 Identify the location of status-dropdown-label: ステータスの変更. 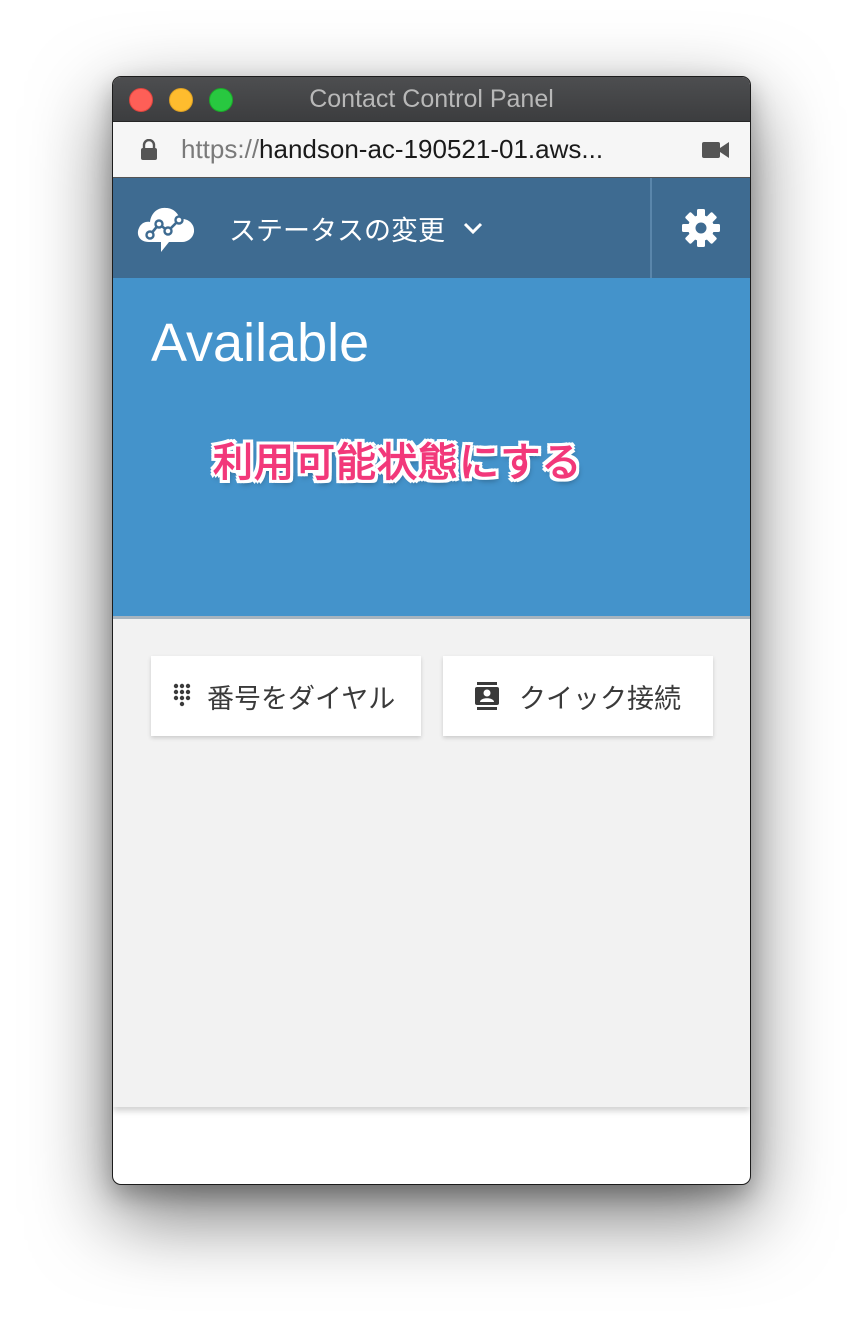
(337, 231).